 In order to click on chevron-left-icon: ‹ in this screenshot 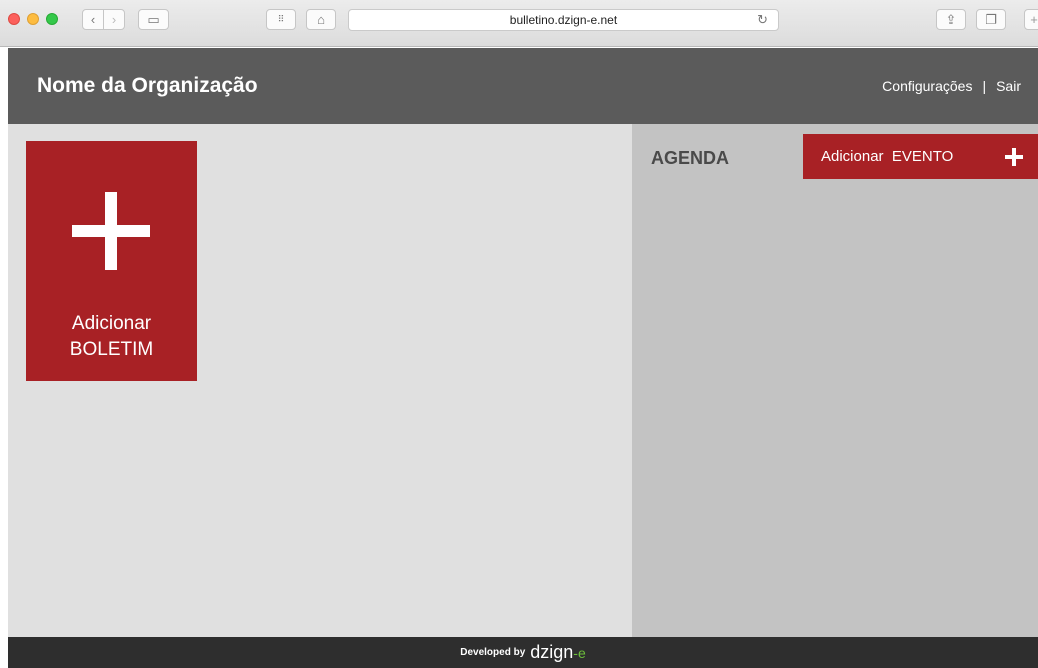, I will do `click(93, 19)`.